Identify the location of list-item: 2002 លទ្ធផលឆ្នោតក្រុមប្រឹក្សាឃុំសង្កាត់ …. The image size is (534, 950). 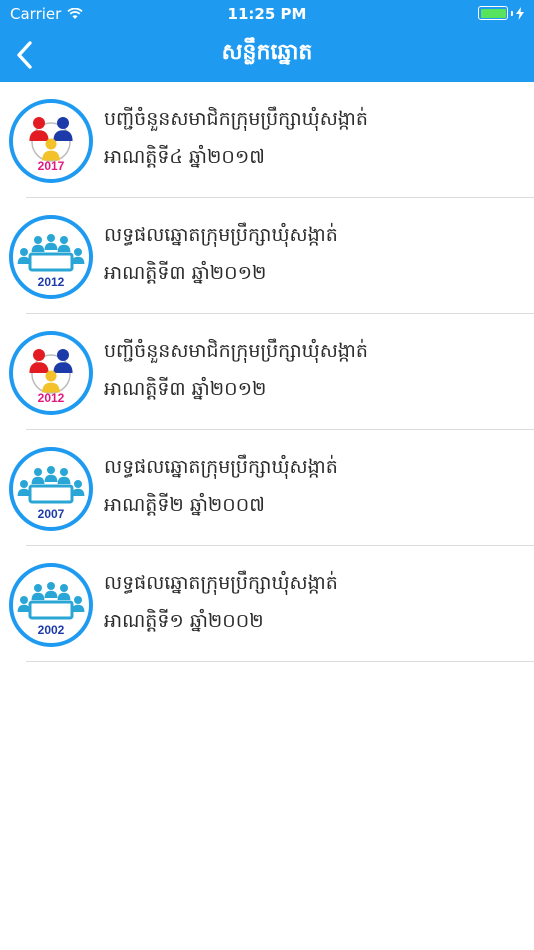
(267, 604).